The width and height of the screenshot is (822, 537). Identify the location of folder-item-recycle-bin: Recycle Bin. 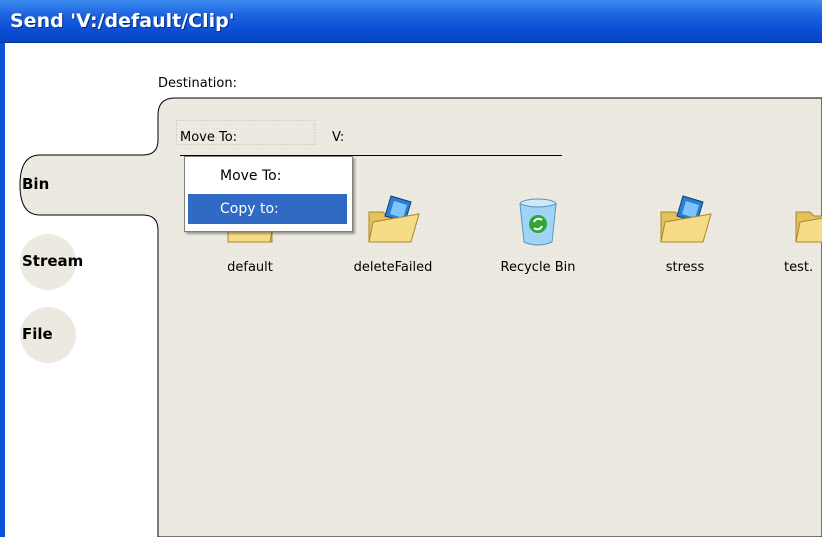
(538, 232).